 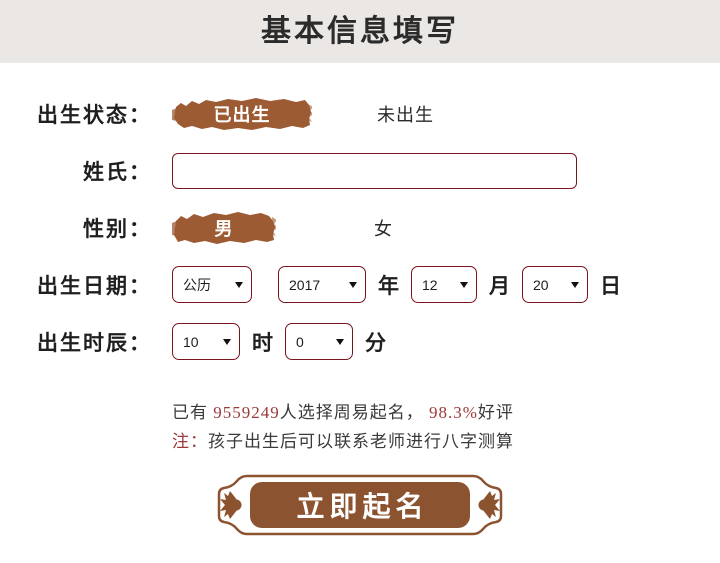 I want to click on option-gender-male: 男, so click(x=224, y=228).